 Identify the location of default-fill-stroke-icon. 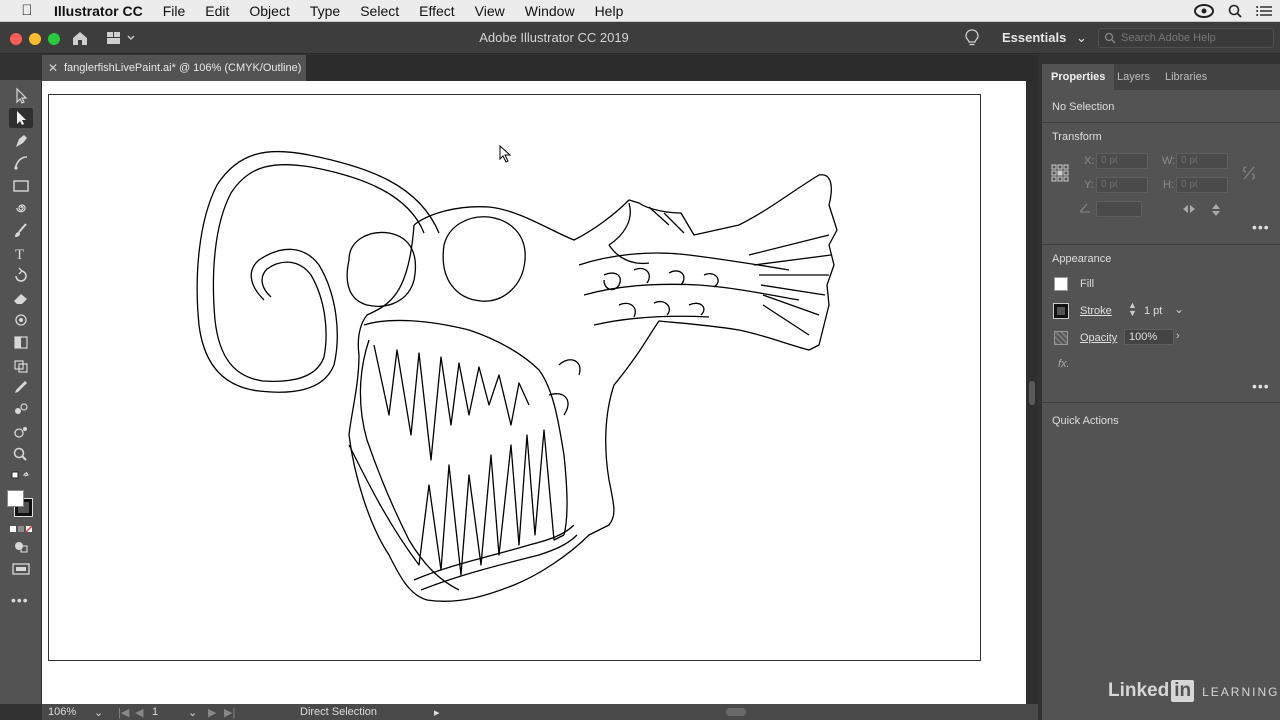
(21, 478).